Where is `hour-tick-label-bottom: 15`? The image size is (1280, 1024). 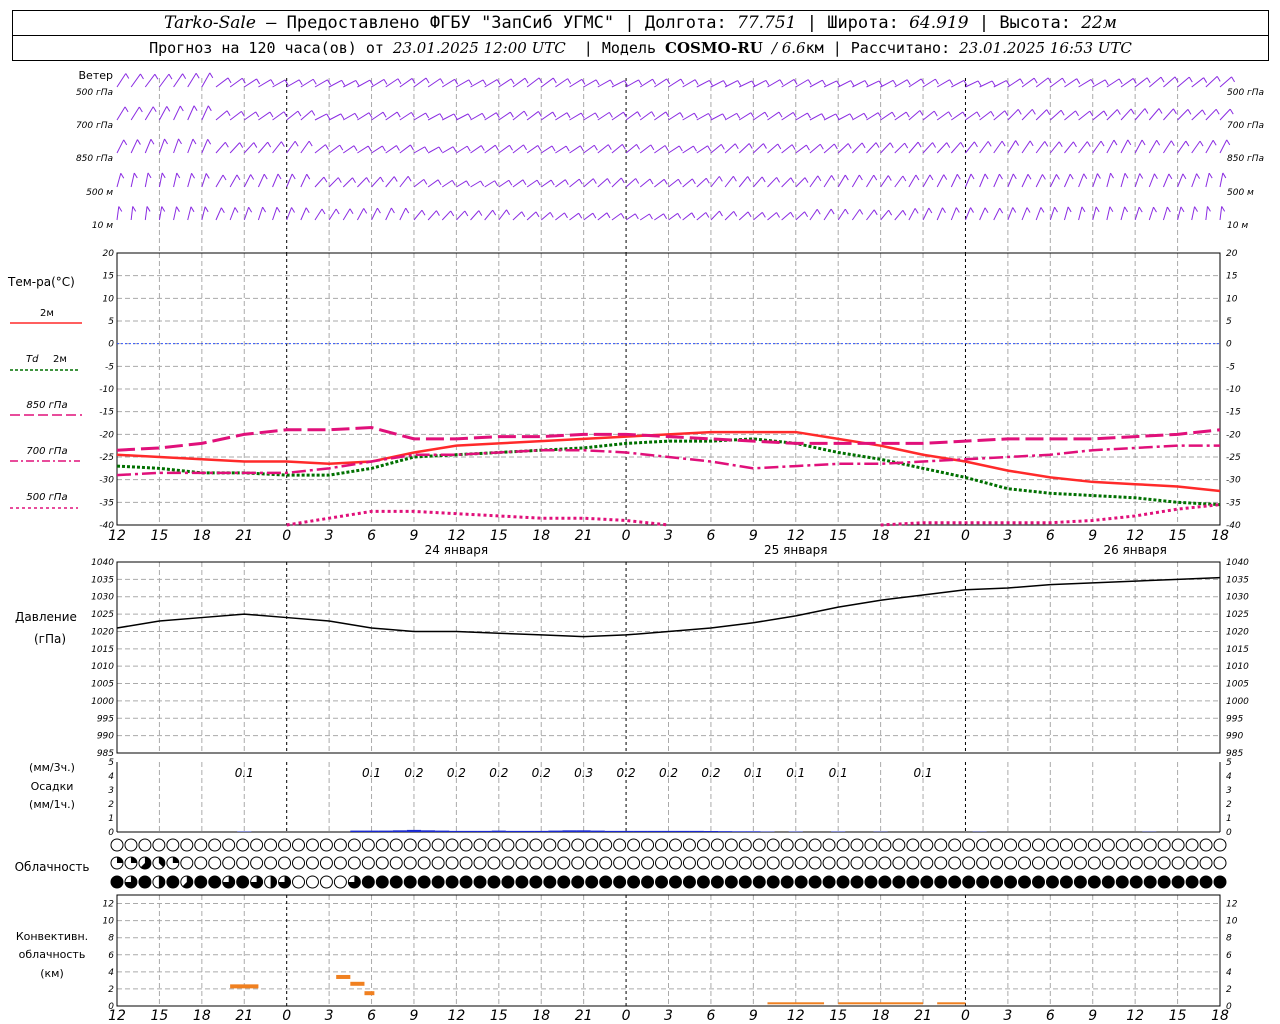
hour-tick-label-bottom: 15 is located at coordinates (1178, 1016).